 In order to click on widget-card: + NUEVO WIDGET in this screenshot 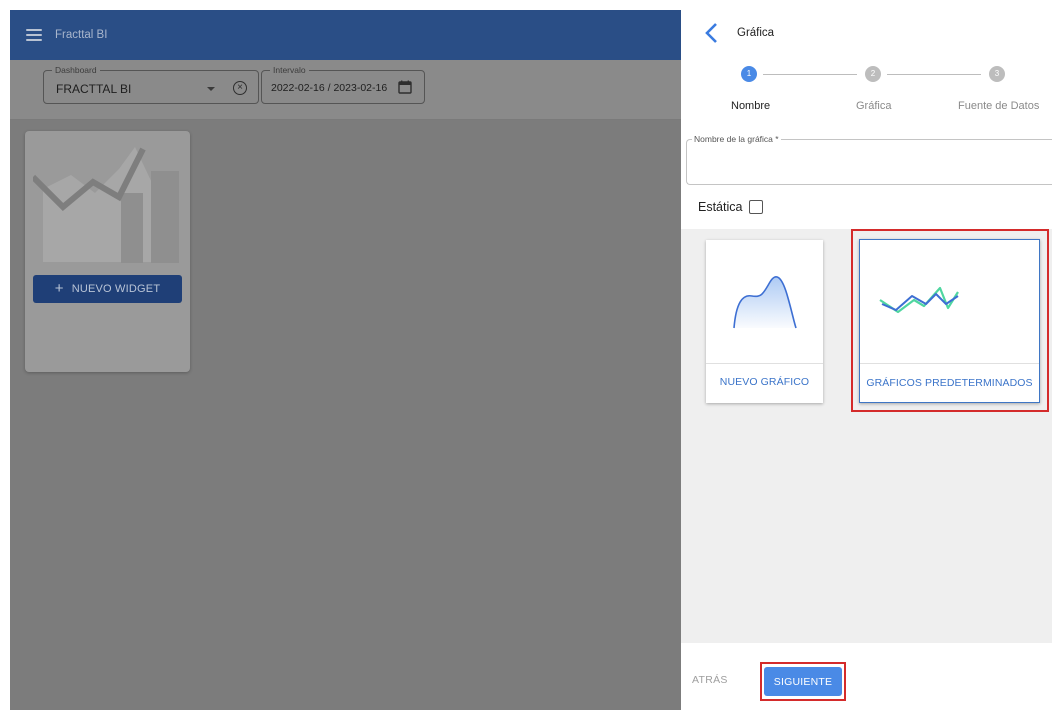, I will do `click(107, 251)`.